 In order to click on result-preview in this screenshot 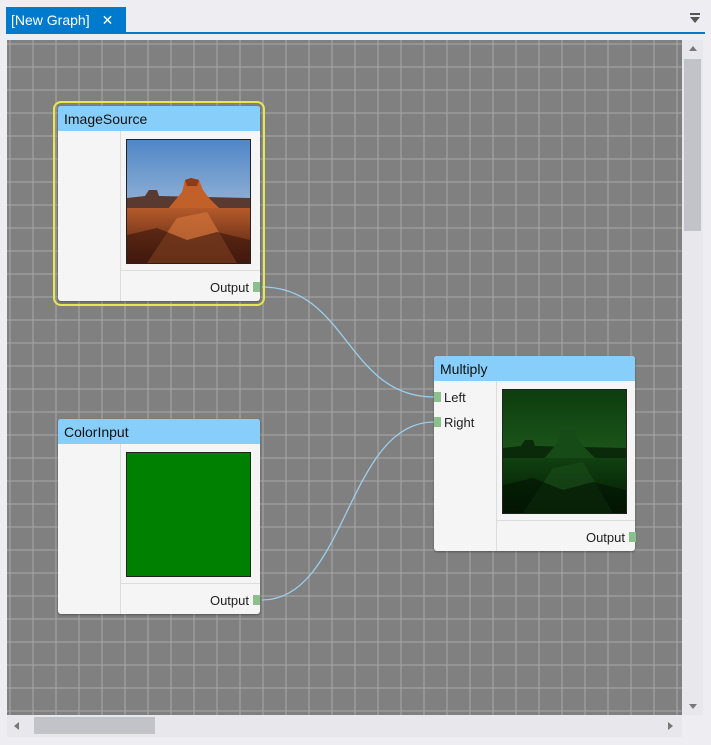, I will do `click(564, 451)`.